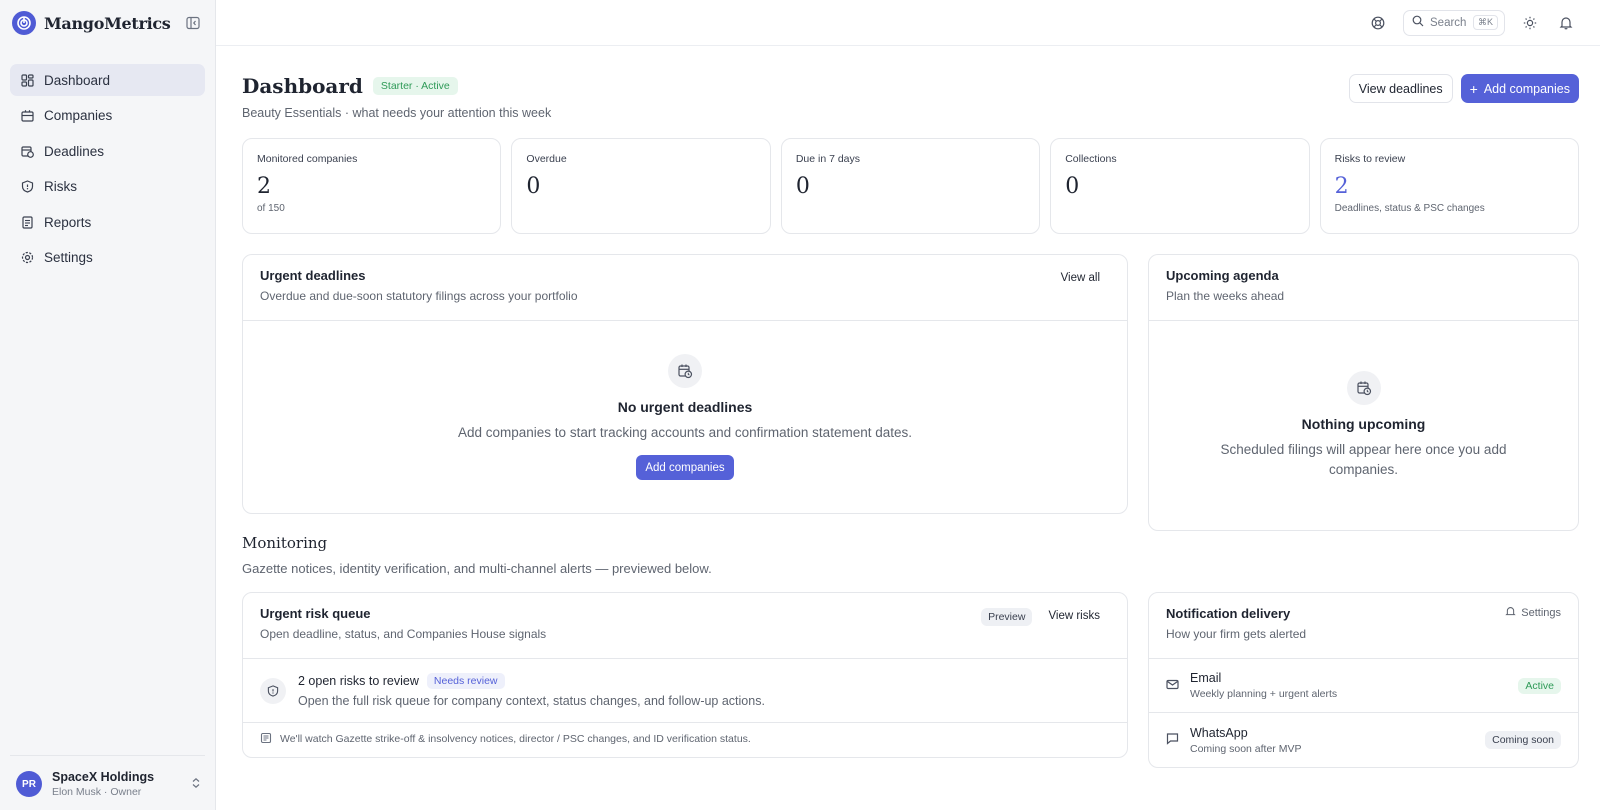 This screenshot has width=1600, height=810. What do you see at coordinates (1007, 617) in the screenshot?
I see `preview-badge: Preview` at bounding box center [1007, 617].